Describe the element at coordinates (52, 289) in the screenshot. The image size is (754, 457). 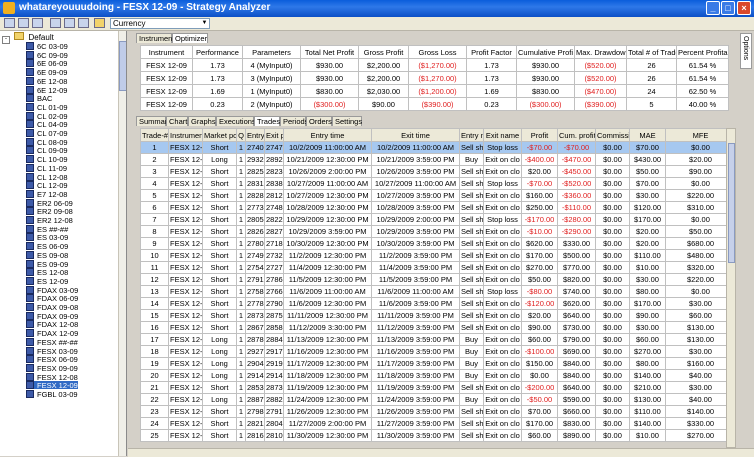
I see `tree-item: FDAX 03-09` at that location.